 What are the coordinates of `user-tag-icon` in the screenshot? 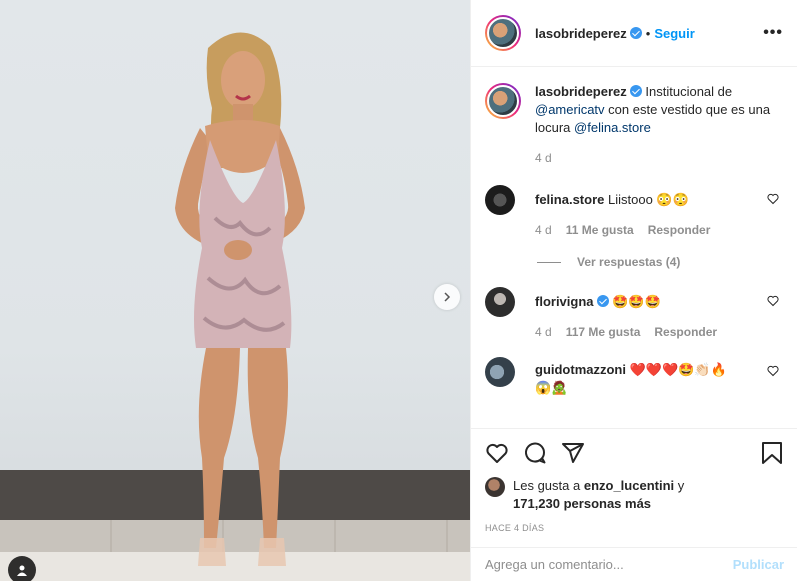 It's located at (22, 570).